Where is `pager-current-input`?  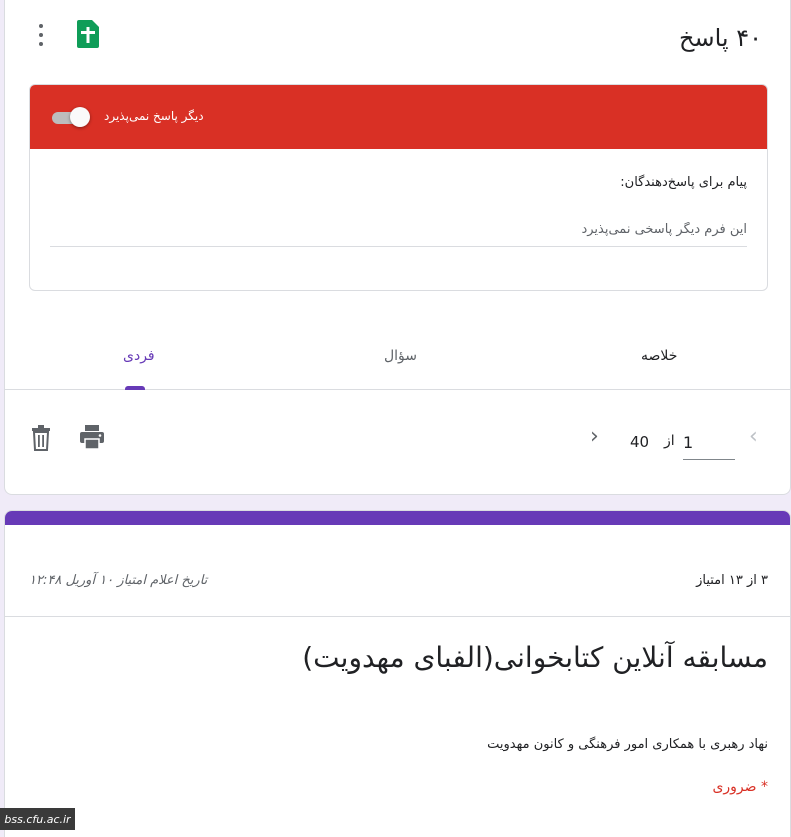 pager-current-input is located at coordinates (709, 443).